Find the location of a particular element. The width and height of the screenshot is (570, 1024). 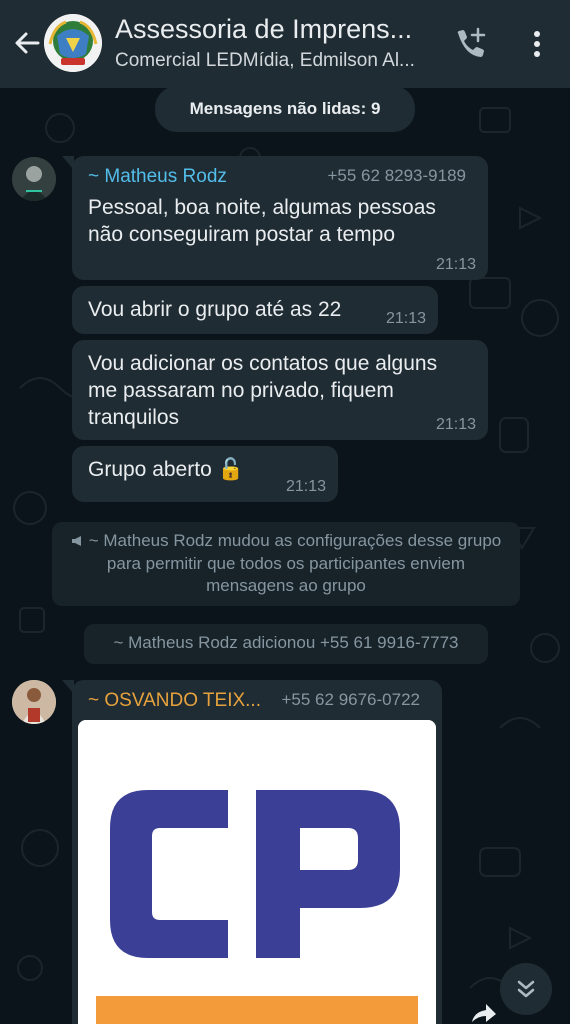

more-vert-icon is located at coordinates (537, 44).